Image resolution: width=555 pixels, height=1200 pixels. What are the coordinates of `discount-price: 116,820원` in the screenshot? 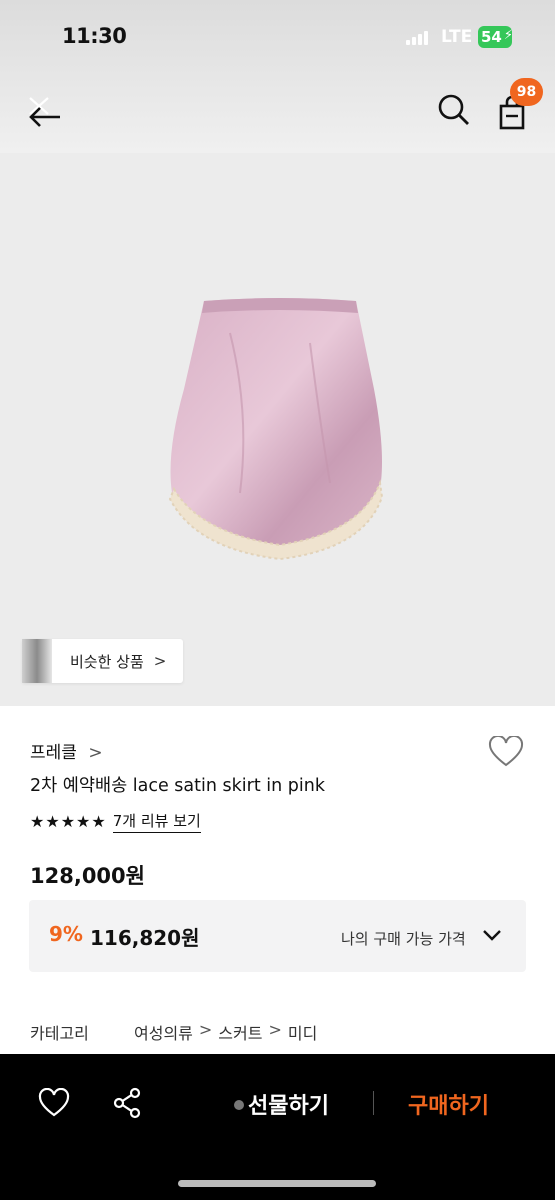 It's located at (145, 938).